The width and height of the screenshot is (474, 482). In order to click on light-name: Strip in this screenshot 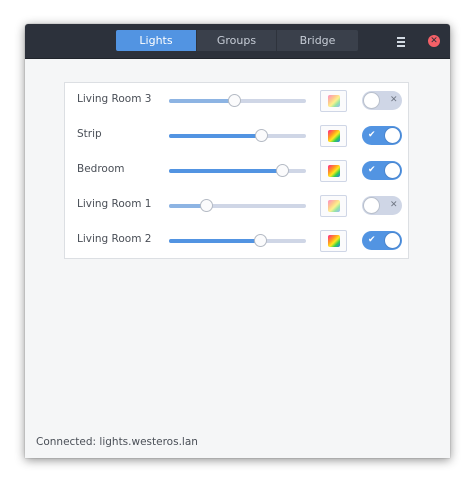, I will do `click(89, 134)`.